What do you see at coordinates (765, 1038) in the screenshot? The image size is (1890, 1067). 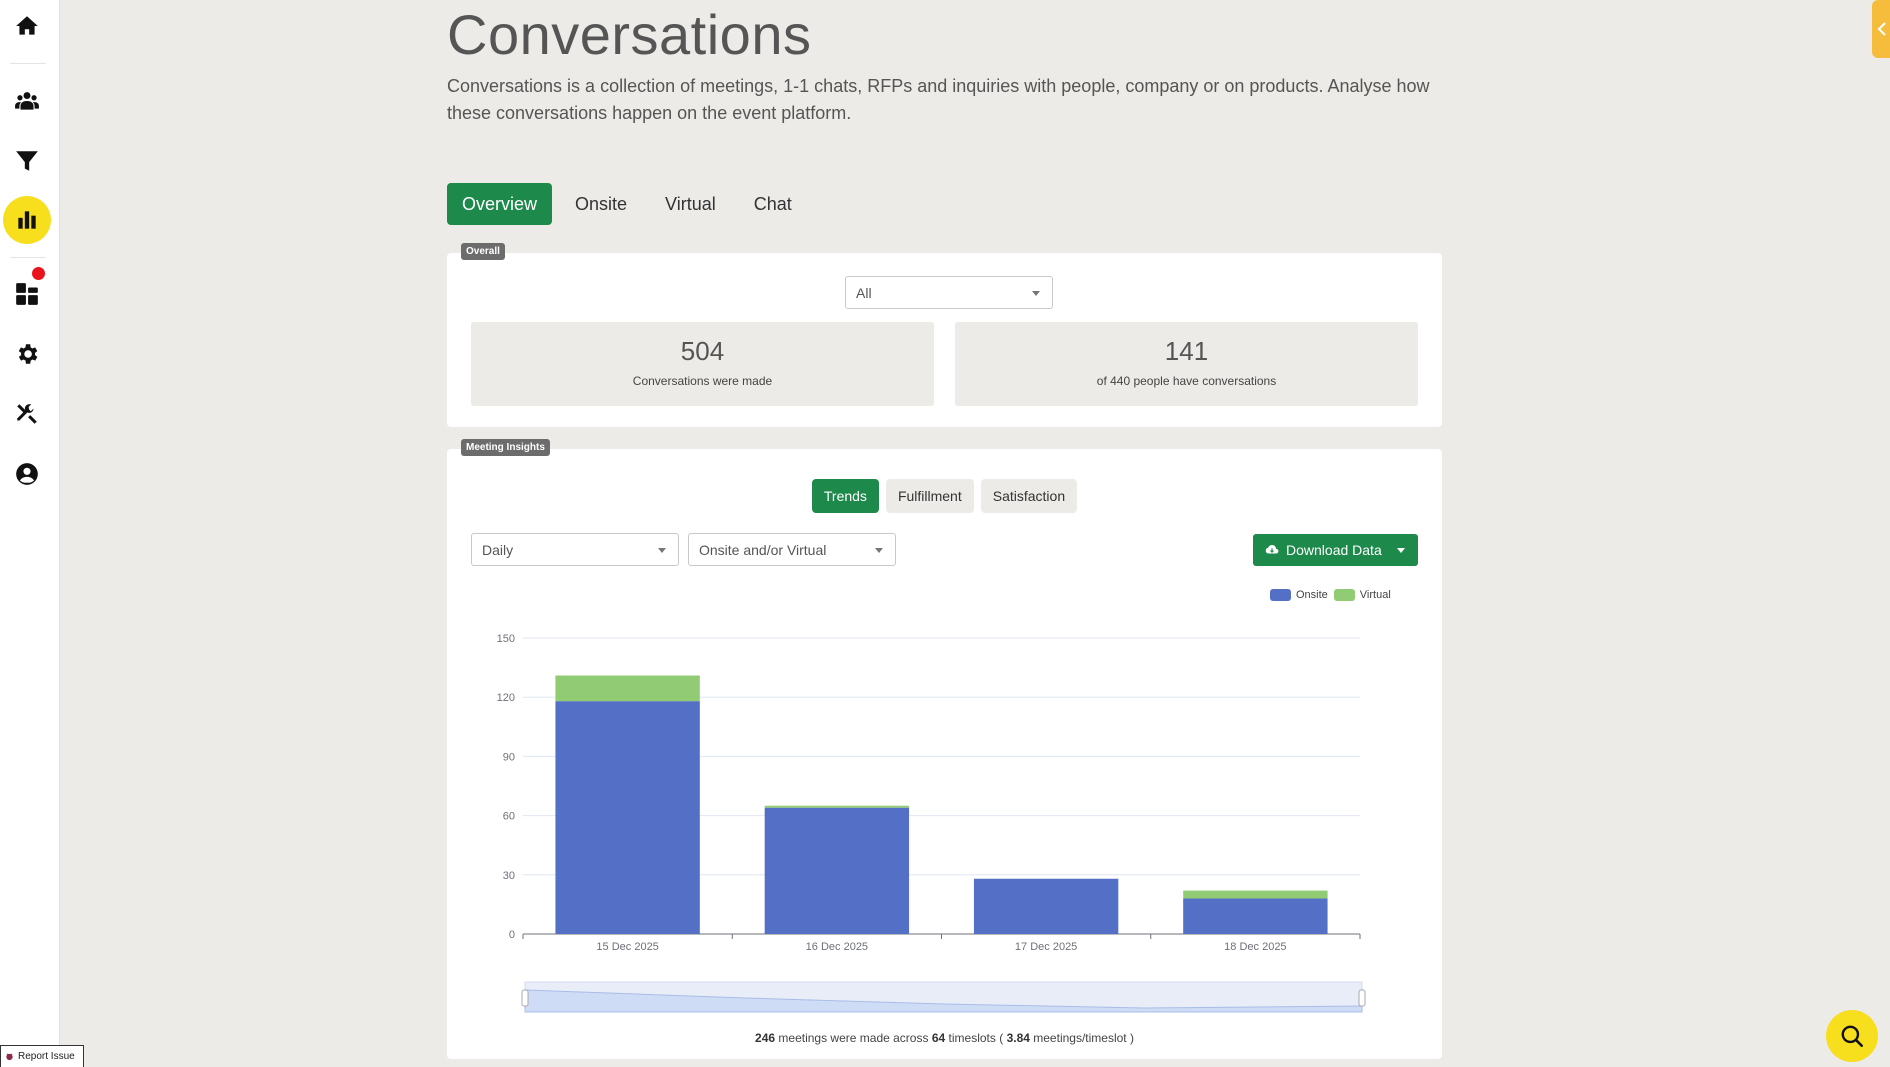 I see `summary-meetings: 246` at bounding box center [765, 1038].